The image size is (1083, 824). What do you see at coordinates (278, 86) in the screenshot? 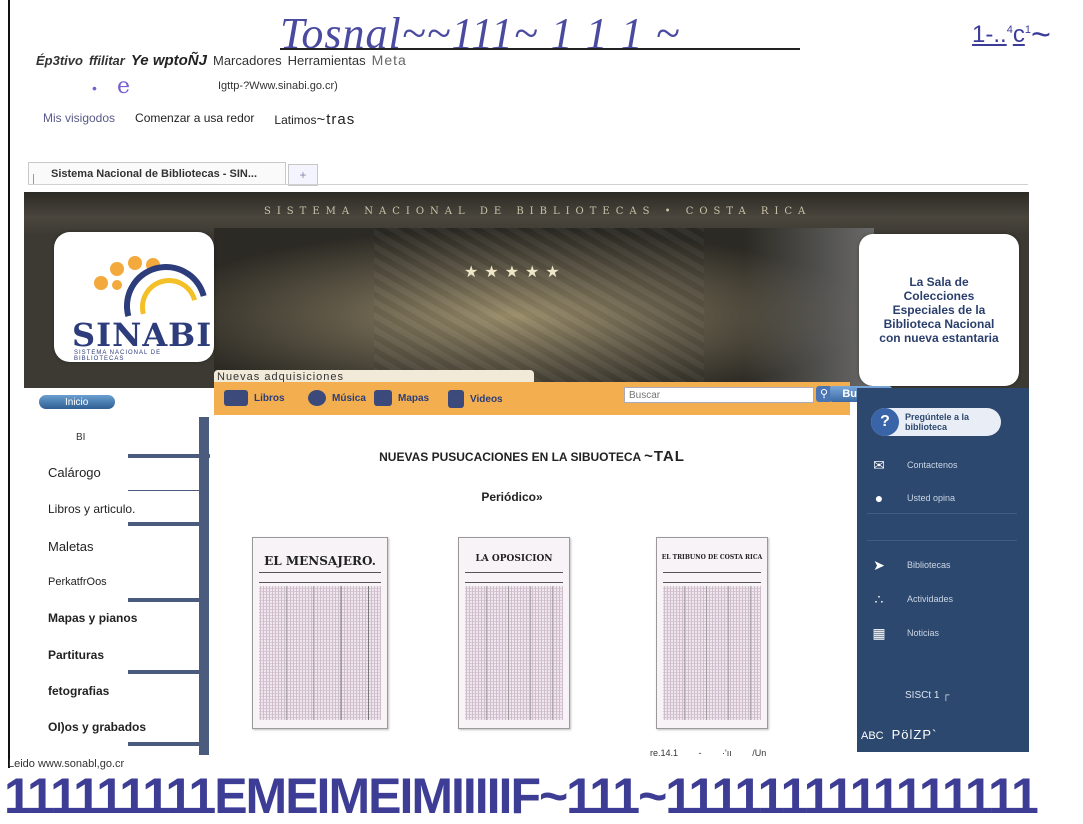
I see `address-bar: Igttp-?Www.sinabi.go.cr)` at bounding box center [278, 86].